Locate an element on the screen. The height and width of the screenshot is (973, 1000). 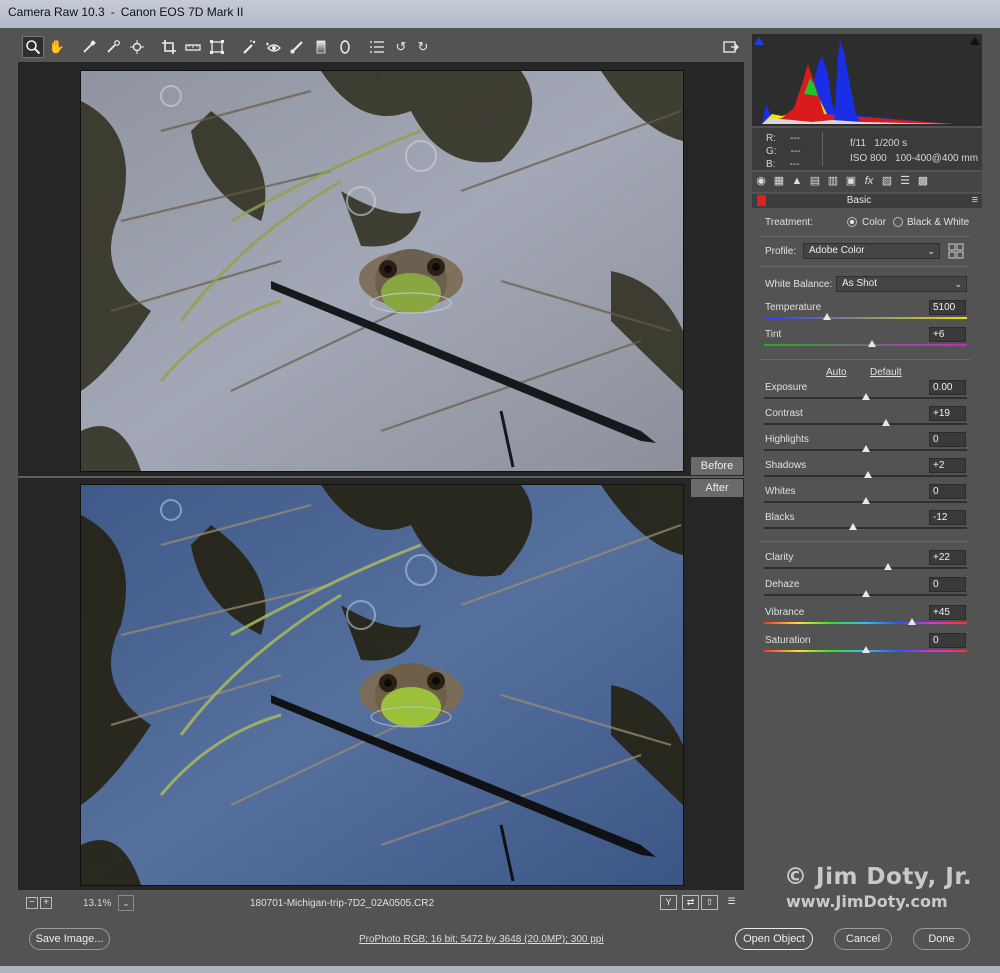
iso: ISO 800 is located at coordinates (868, 158).